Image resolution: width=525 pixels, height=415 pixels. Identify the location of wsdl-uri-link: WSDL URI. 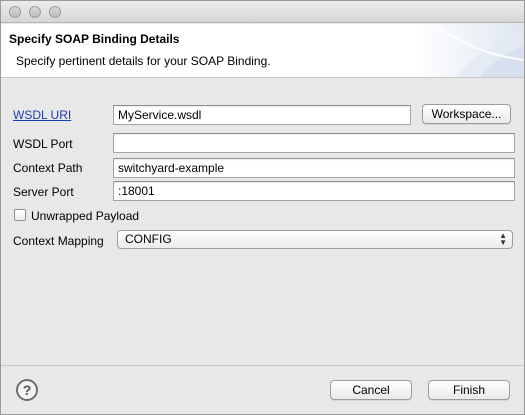
(42, 115).